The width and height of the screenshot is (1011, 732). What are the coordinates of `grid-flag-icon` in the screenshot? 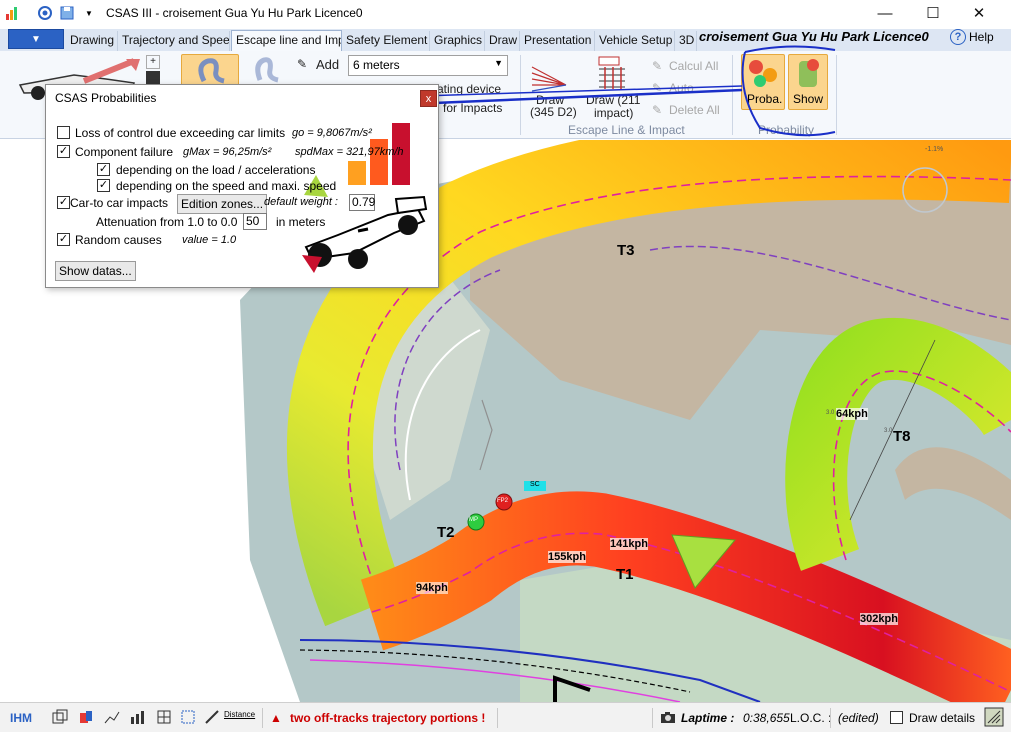 It's located at (164, 717).